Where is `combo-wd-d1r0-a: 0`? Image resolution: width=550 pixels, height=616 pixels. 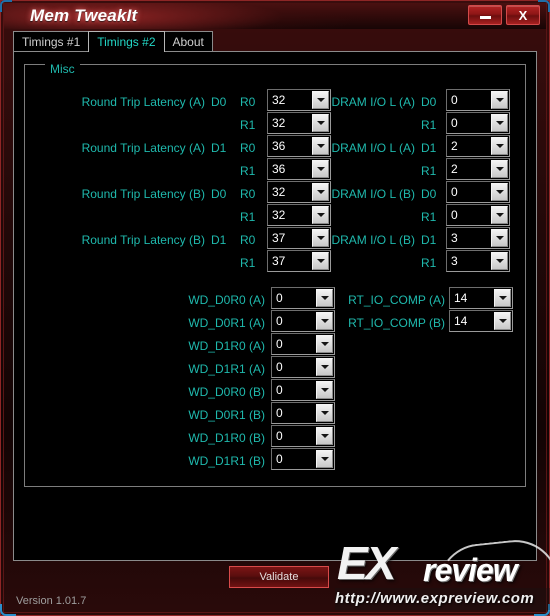 combo-wd-d1r0-a: 0 is located at coordinates (303, 344).